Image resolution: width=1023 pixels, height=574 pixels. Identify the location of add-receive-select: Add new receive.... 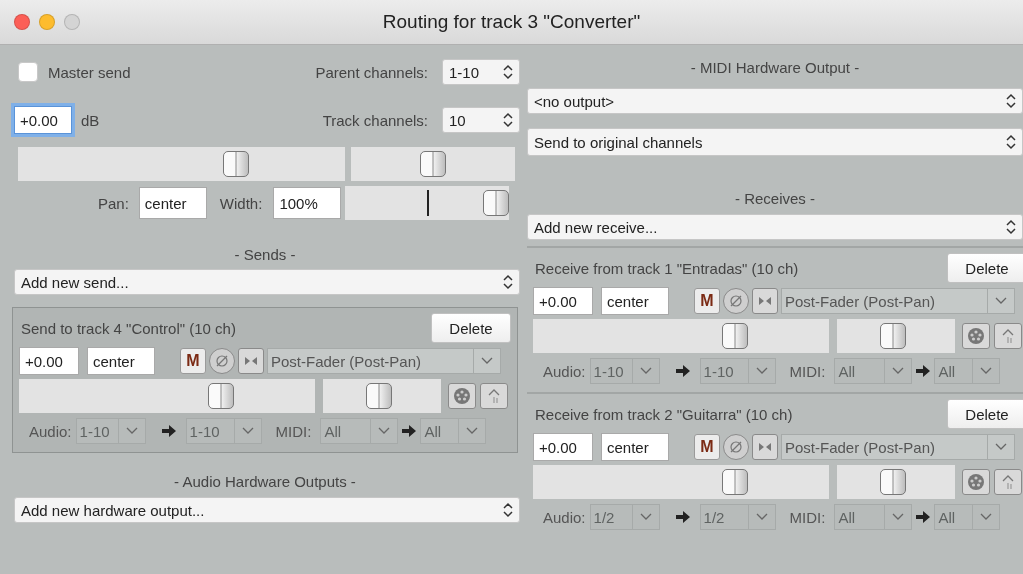
(775, 227).